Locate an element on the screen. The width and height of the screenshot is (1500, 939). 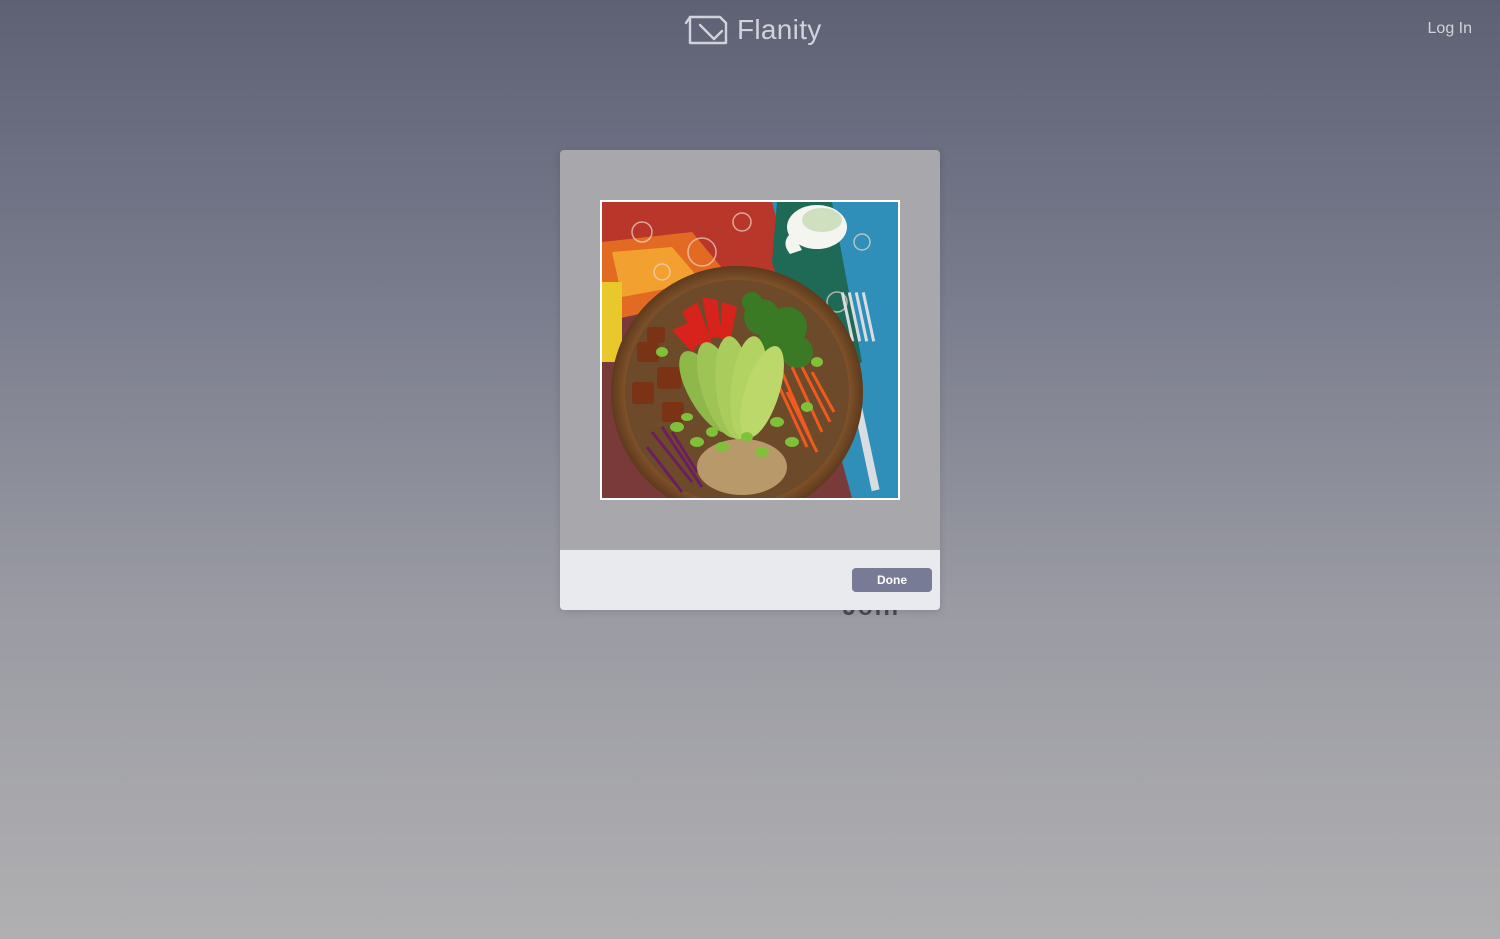
image-modal: Done is located at coordinates (750, 380).